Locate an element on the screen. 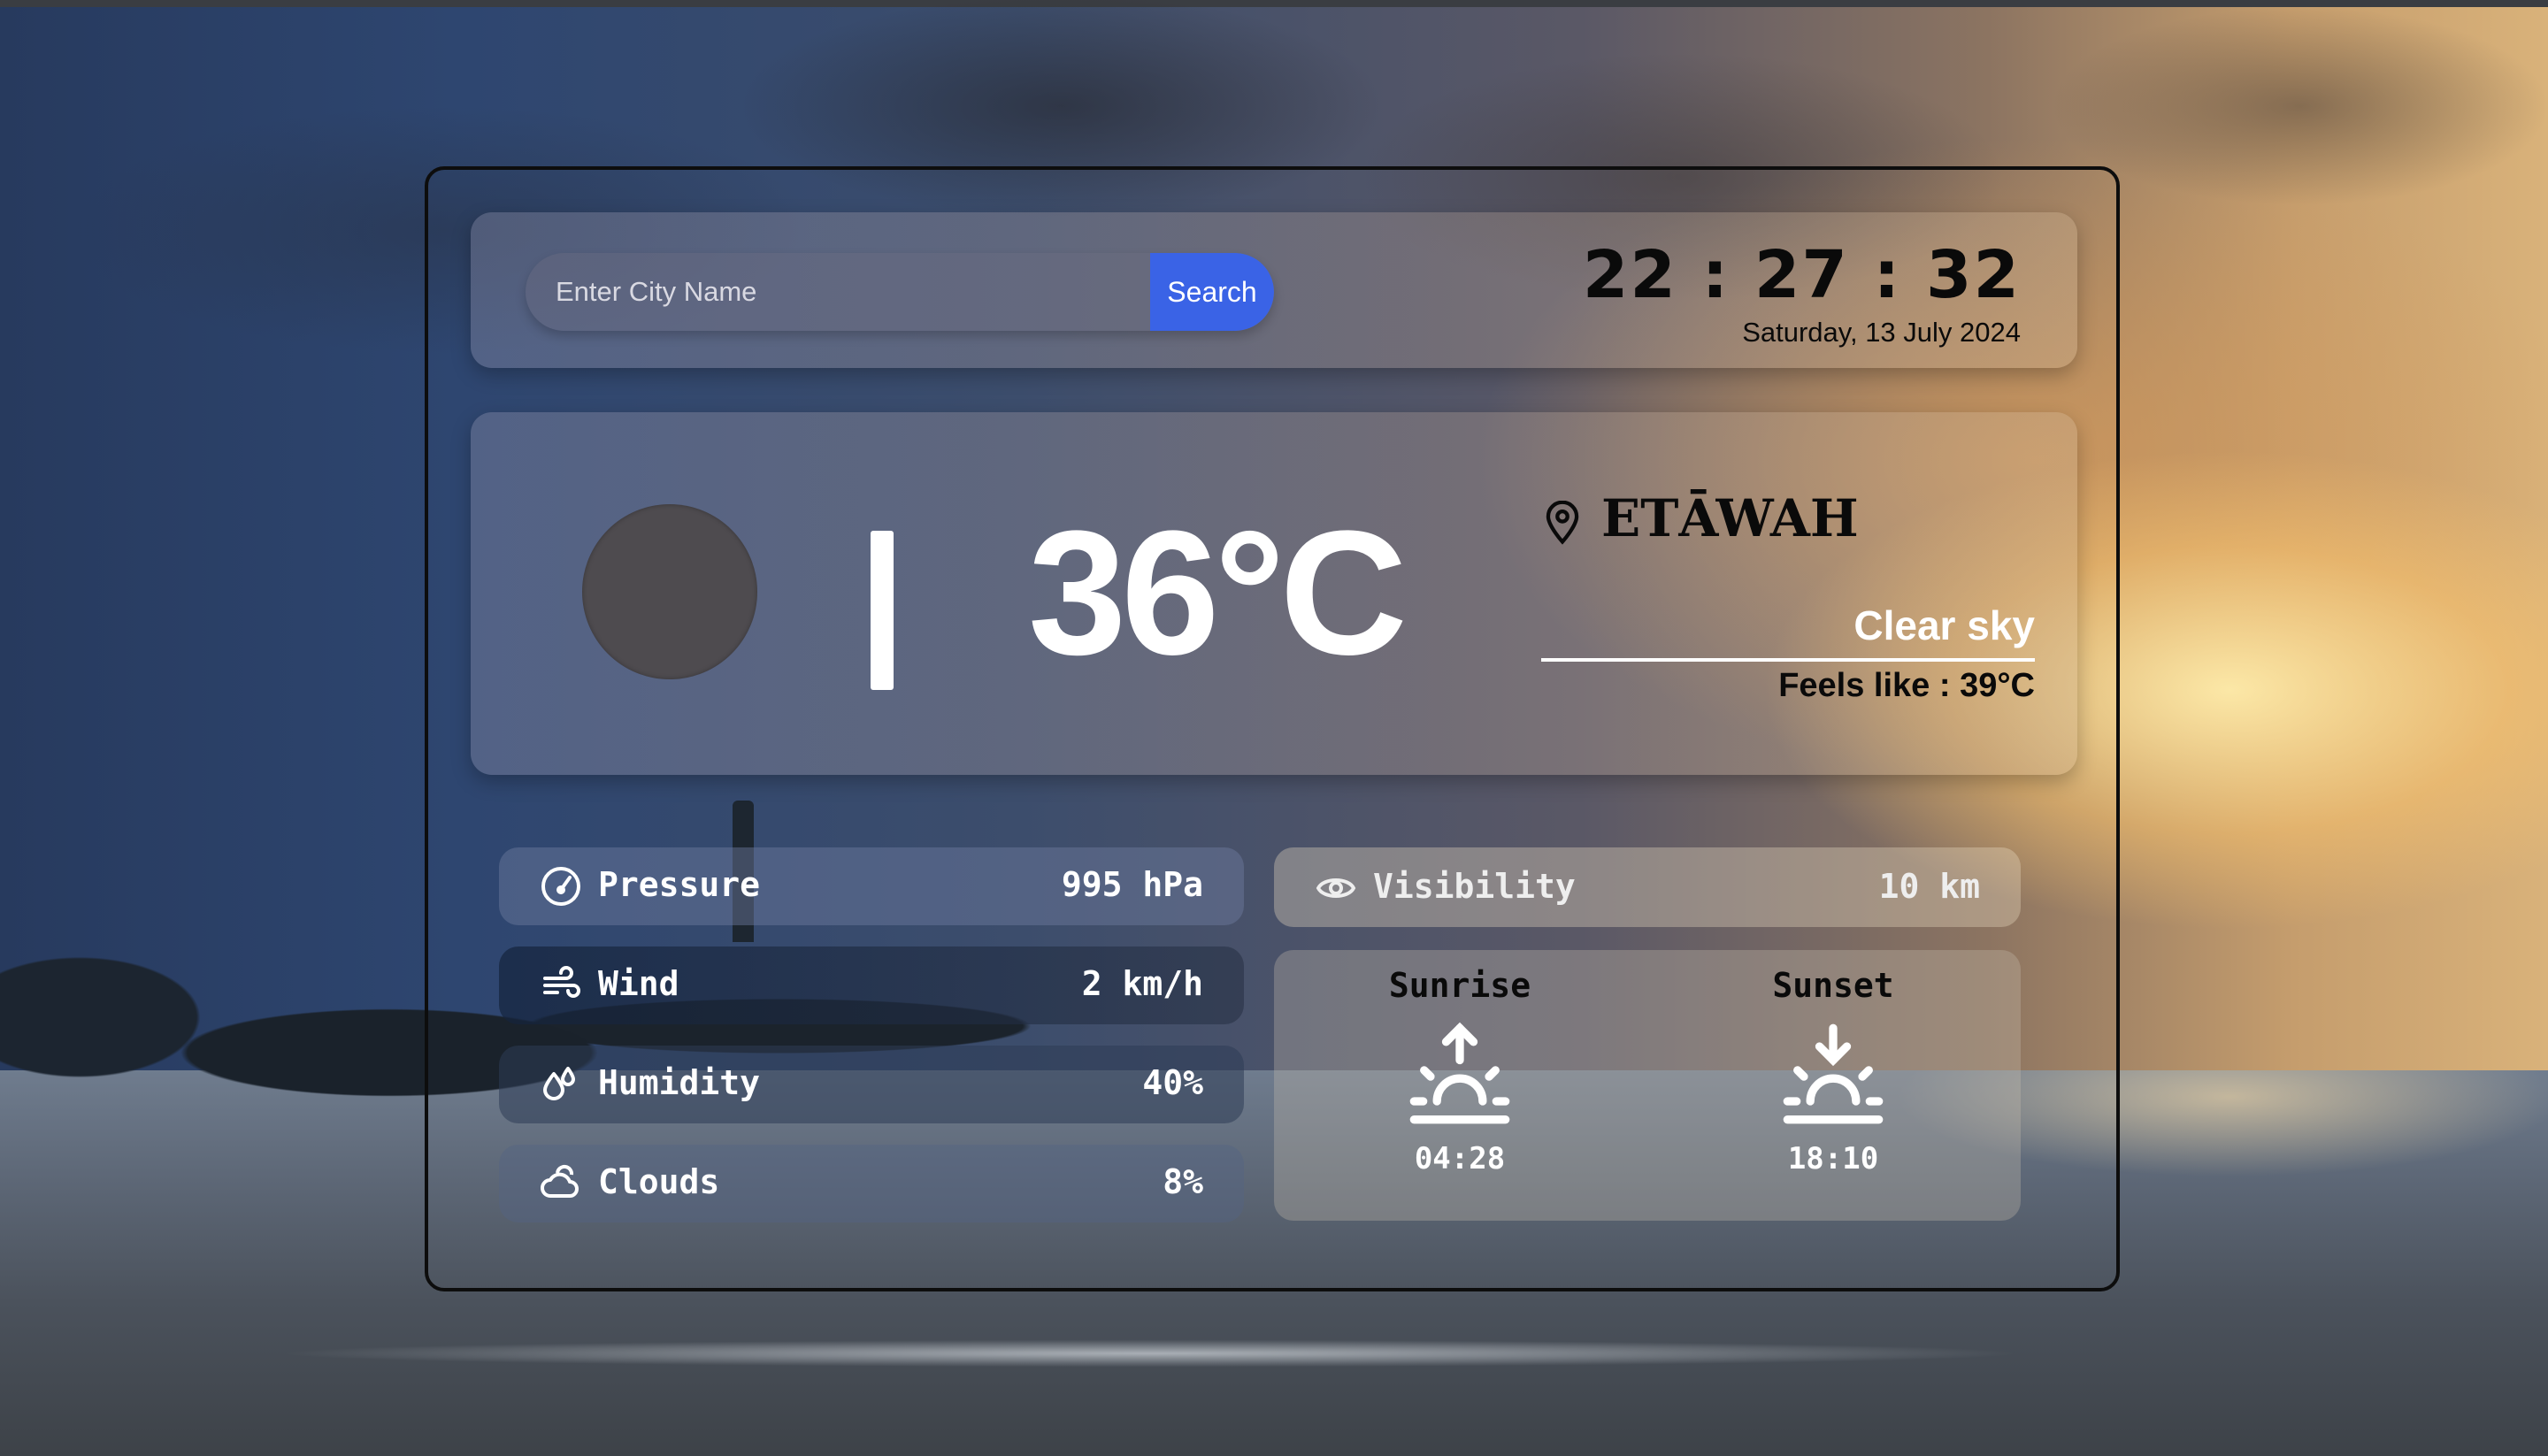  clock-time: 22 : 27 : 32 is located at coordinates (1801, 275).